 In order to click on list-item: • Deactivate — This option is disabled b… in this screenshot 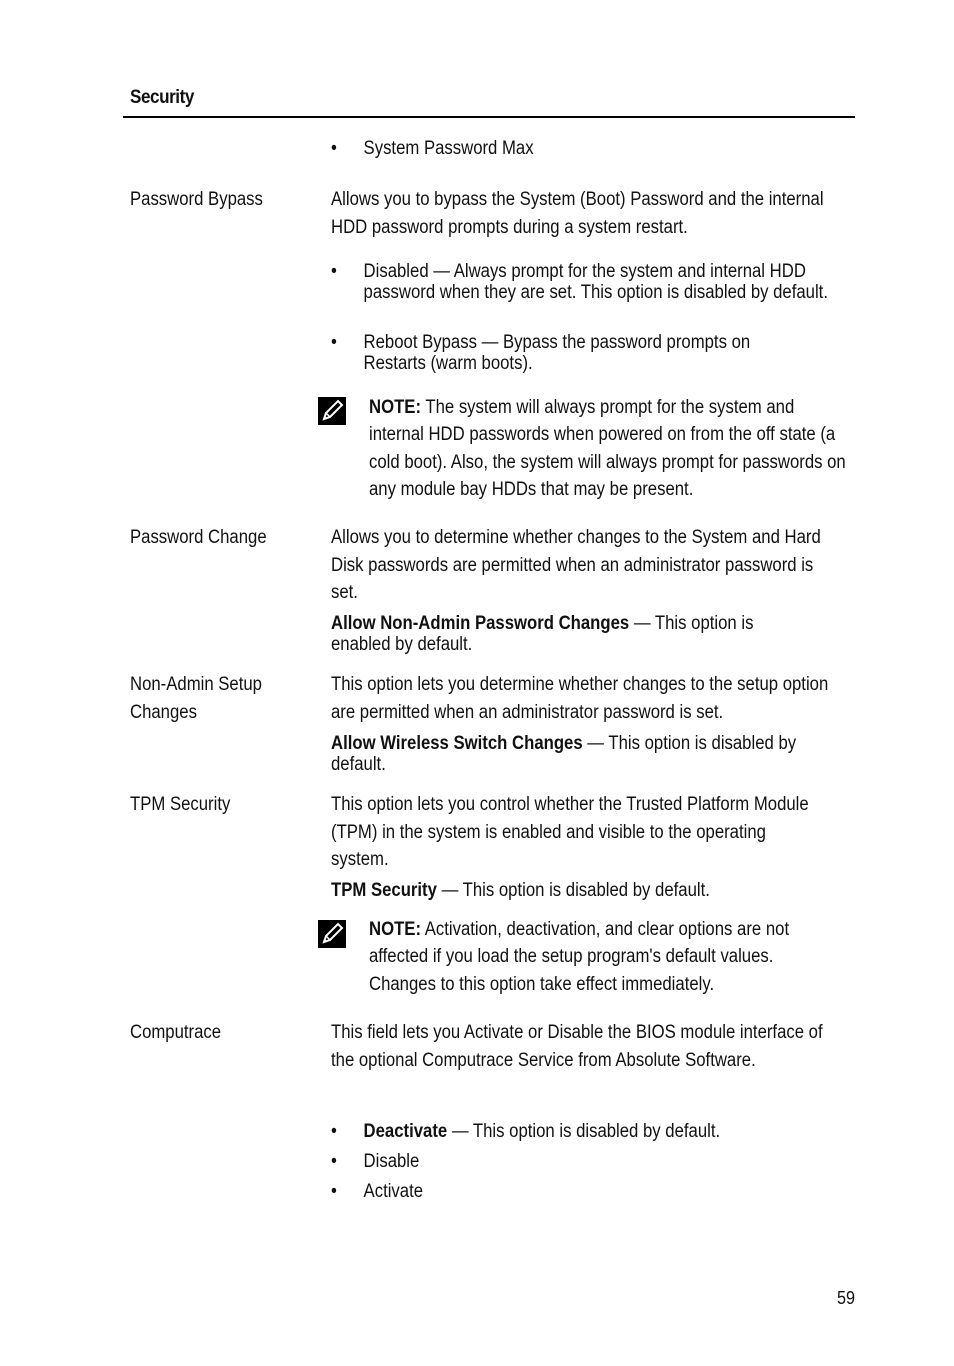, I will do `click(526, 1131)`.